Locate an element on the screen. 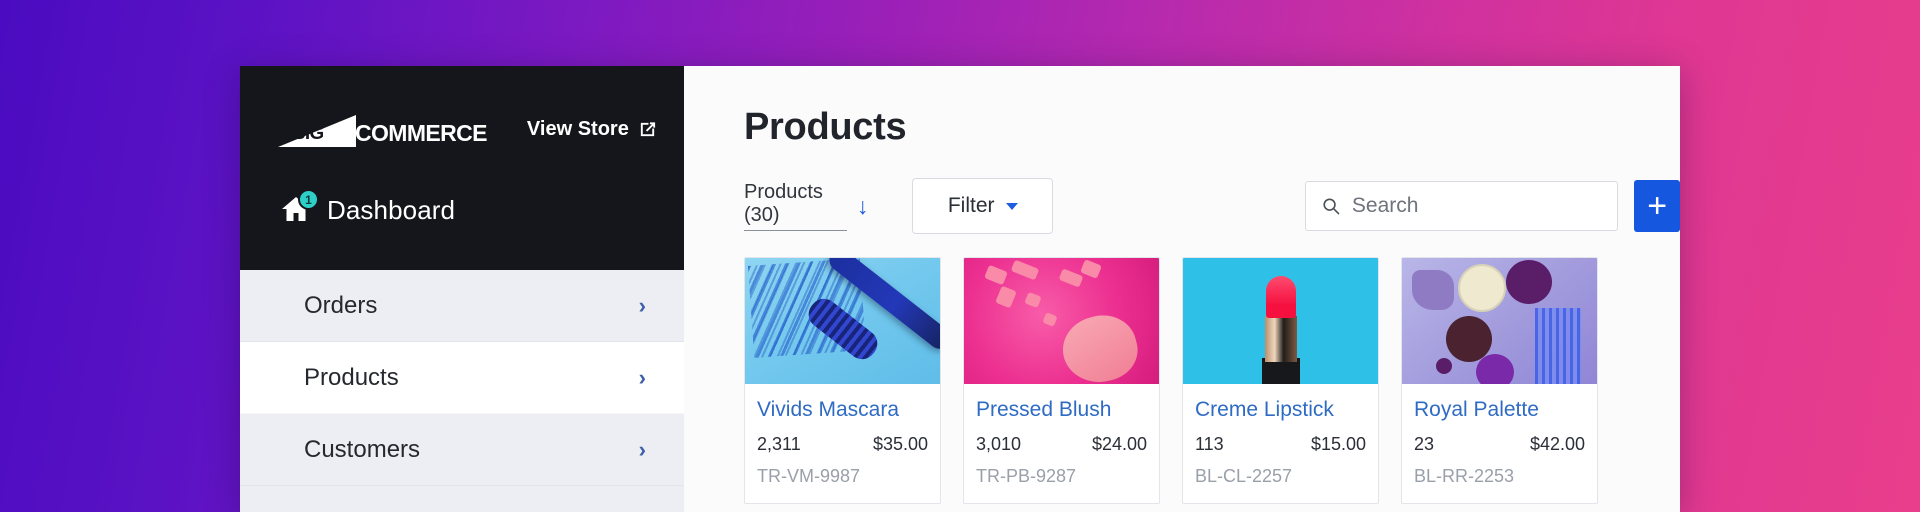 The height and width of the screenshot is (512, 1920). product-meta: 23 $42.00 is located at coordinates (1499, 444).